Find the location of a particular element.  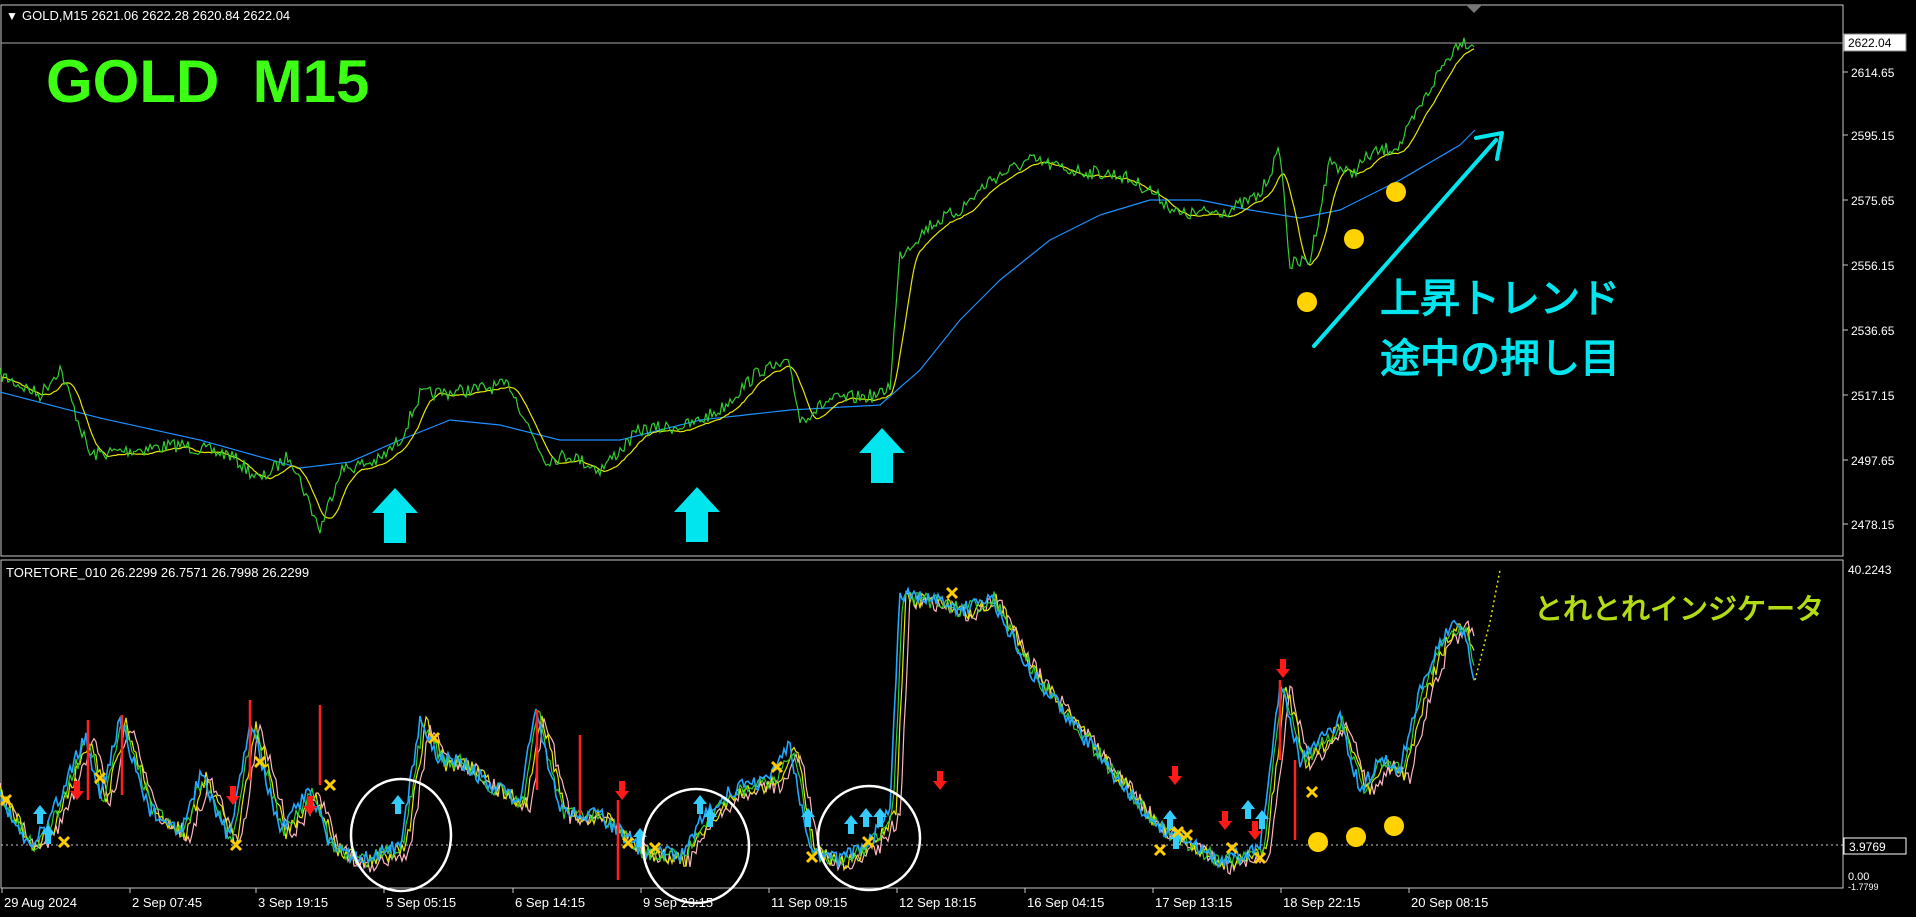

price-tick-label: 2575.65 is located at coordinates (1873, 201).